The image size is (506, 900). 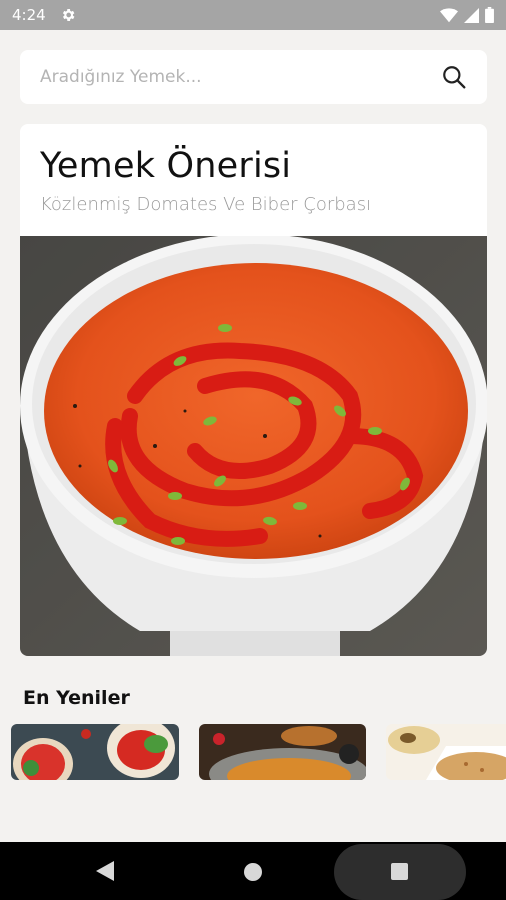 I want to click on status-bar: 4:24, so click(x=253, y=15).